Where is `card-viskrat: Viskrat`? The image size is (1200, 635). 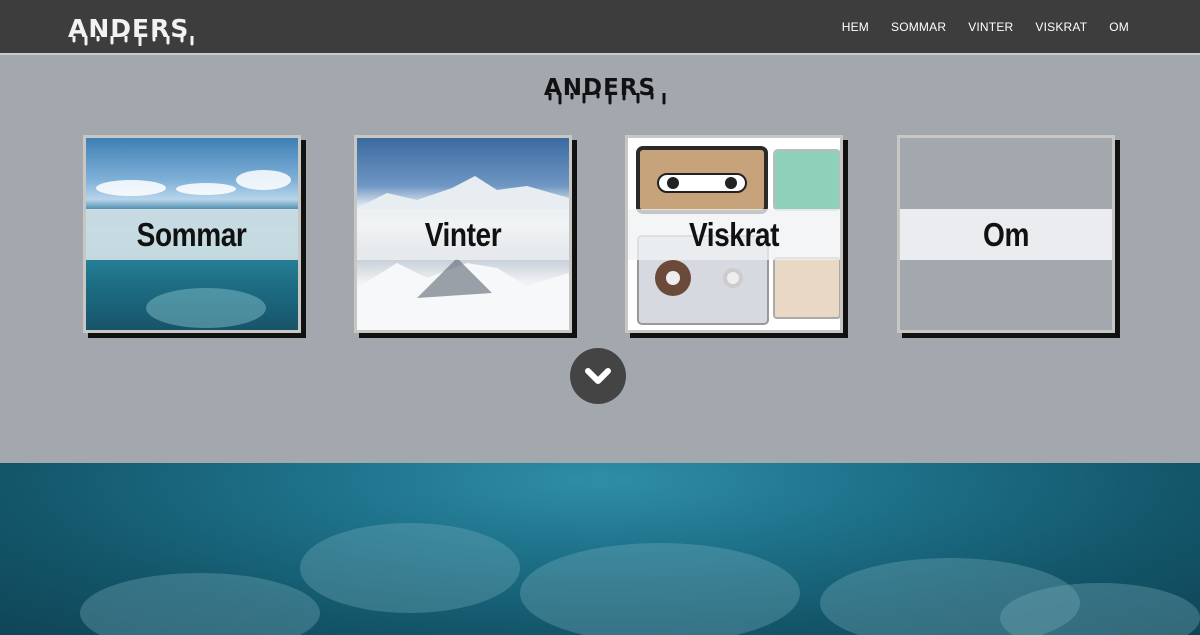 card-viskrat: Viskrat is located at coordinates (734, 234).